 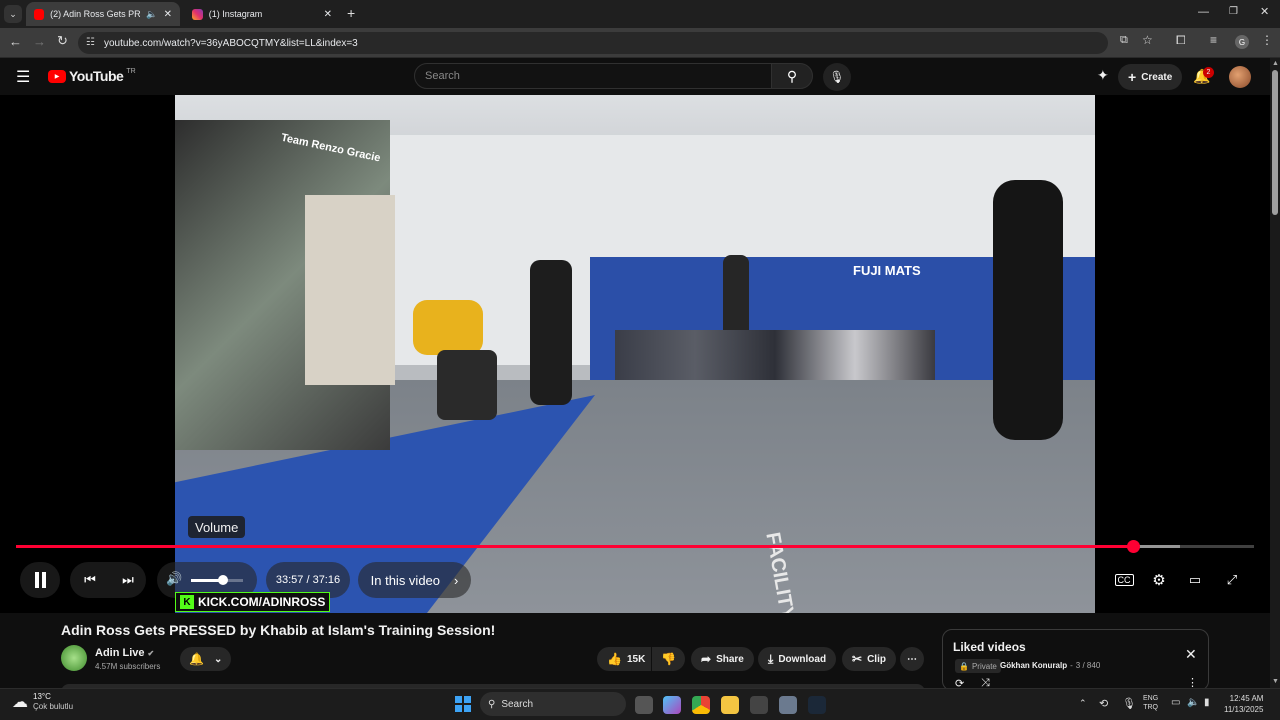 What do you see at coordinates (262, 602) in the screenshot?
I see `watermark-text: KICK.COM/ADINROSS` at bounding box center [262, 602].